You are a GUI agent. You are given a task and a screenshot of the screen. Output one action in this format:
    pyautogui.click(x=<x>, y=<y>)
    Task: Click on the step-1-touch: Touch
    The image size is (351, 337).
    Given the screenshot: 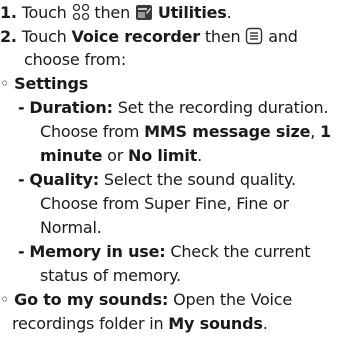 What is the action you would take?
    pyautogui.click(x=44, y=12)
    